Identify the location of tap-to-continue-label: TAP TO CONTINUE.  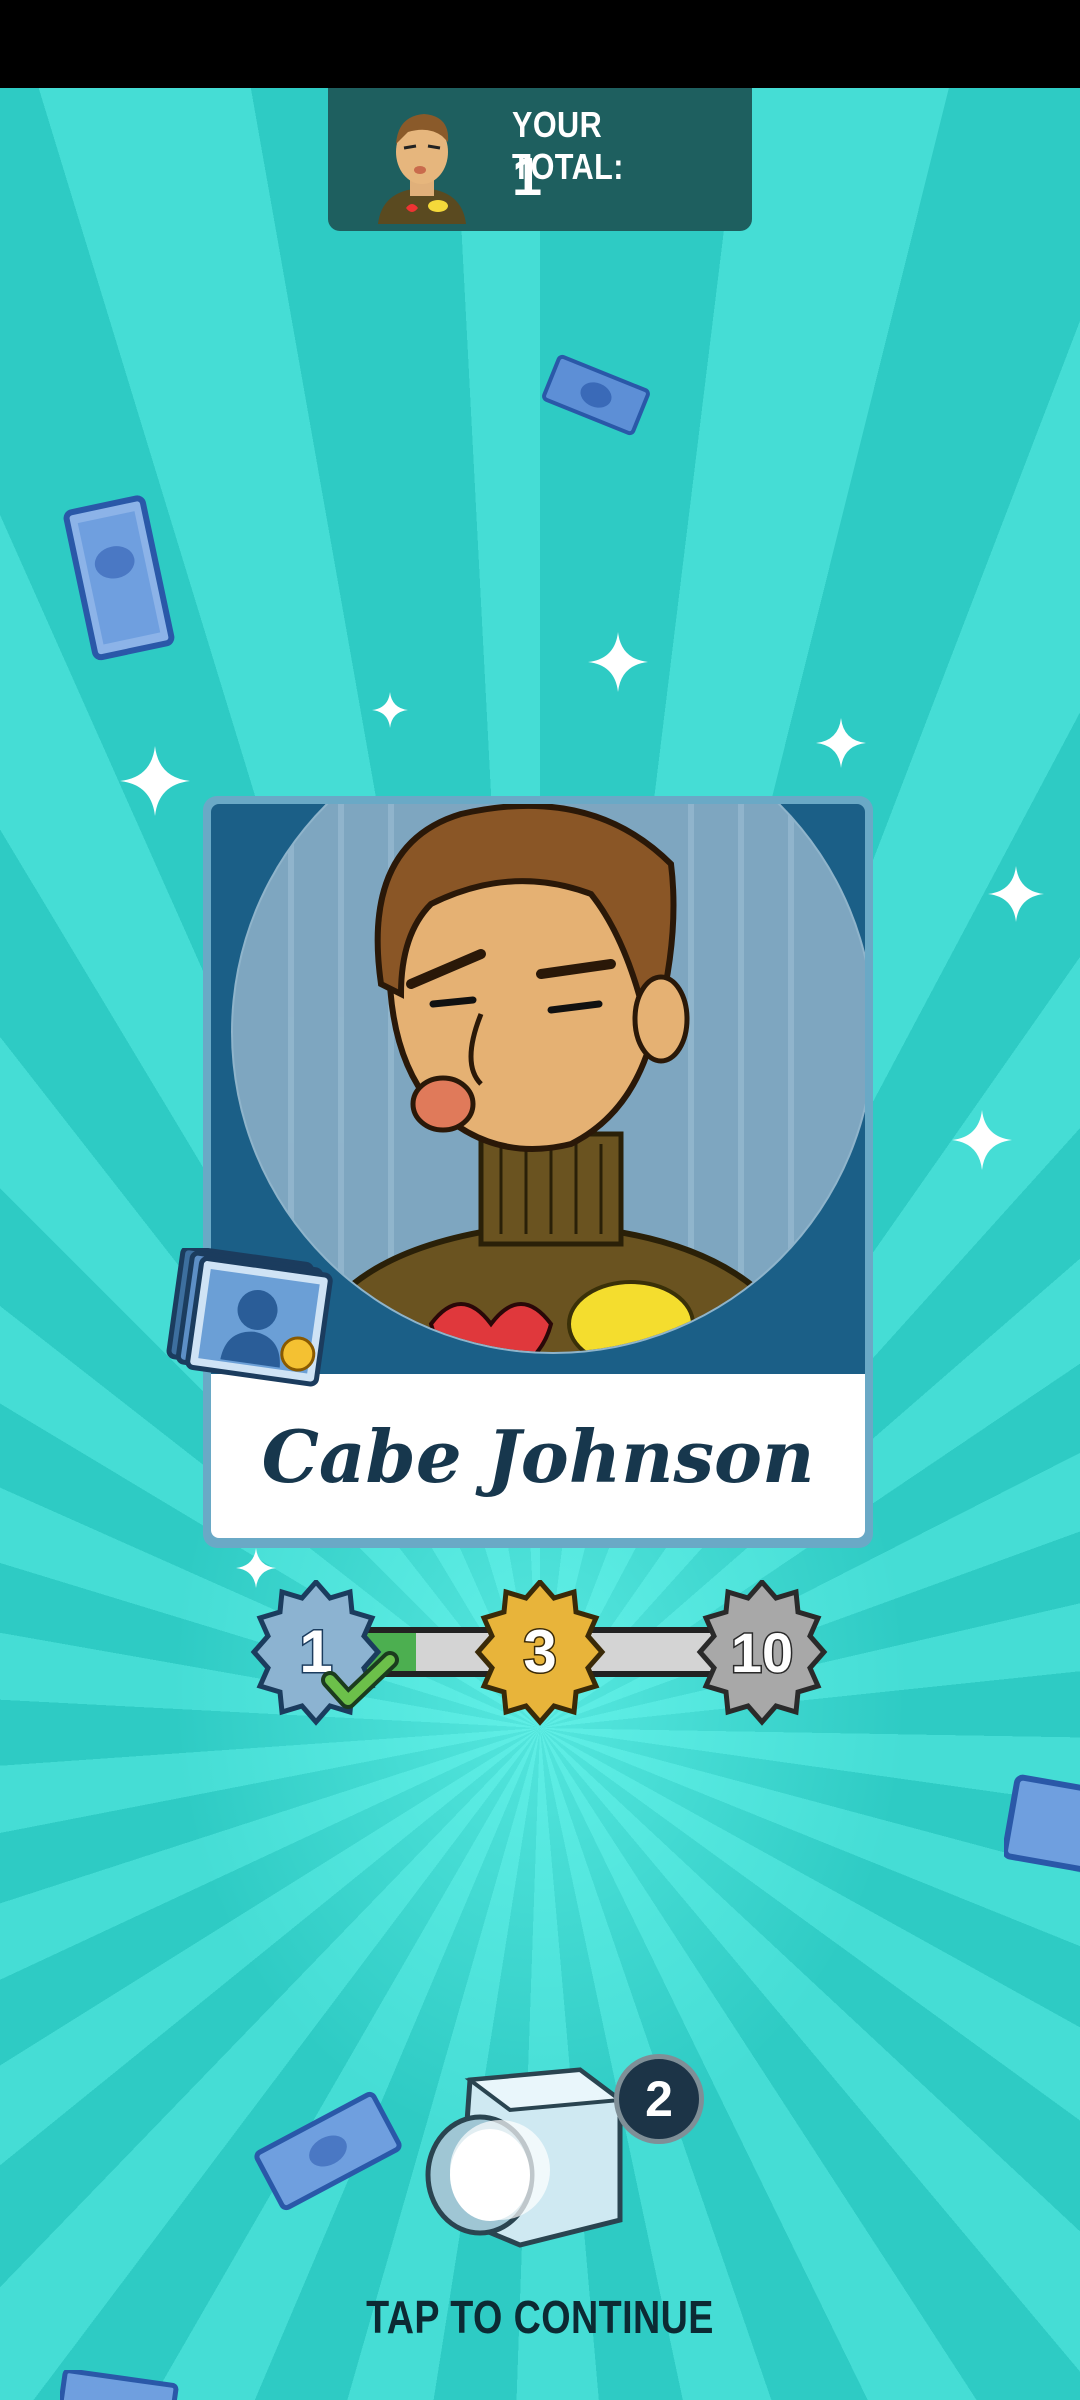
(540, 2317).